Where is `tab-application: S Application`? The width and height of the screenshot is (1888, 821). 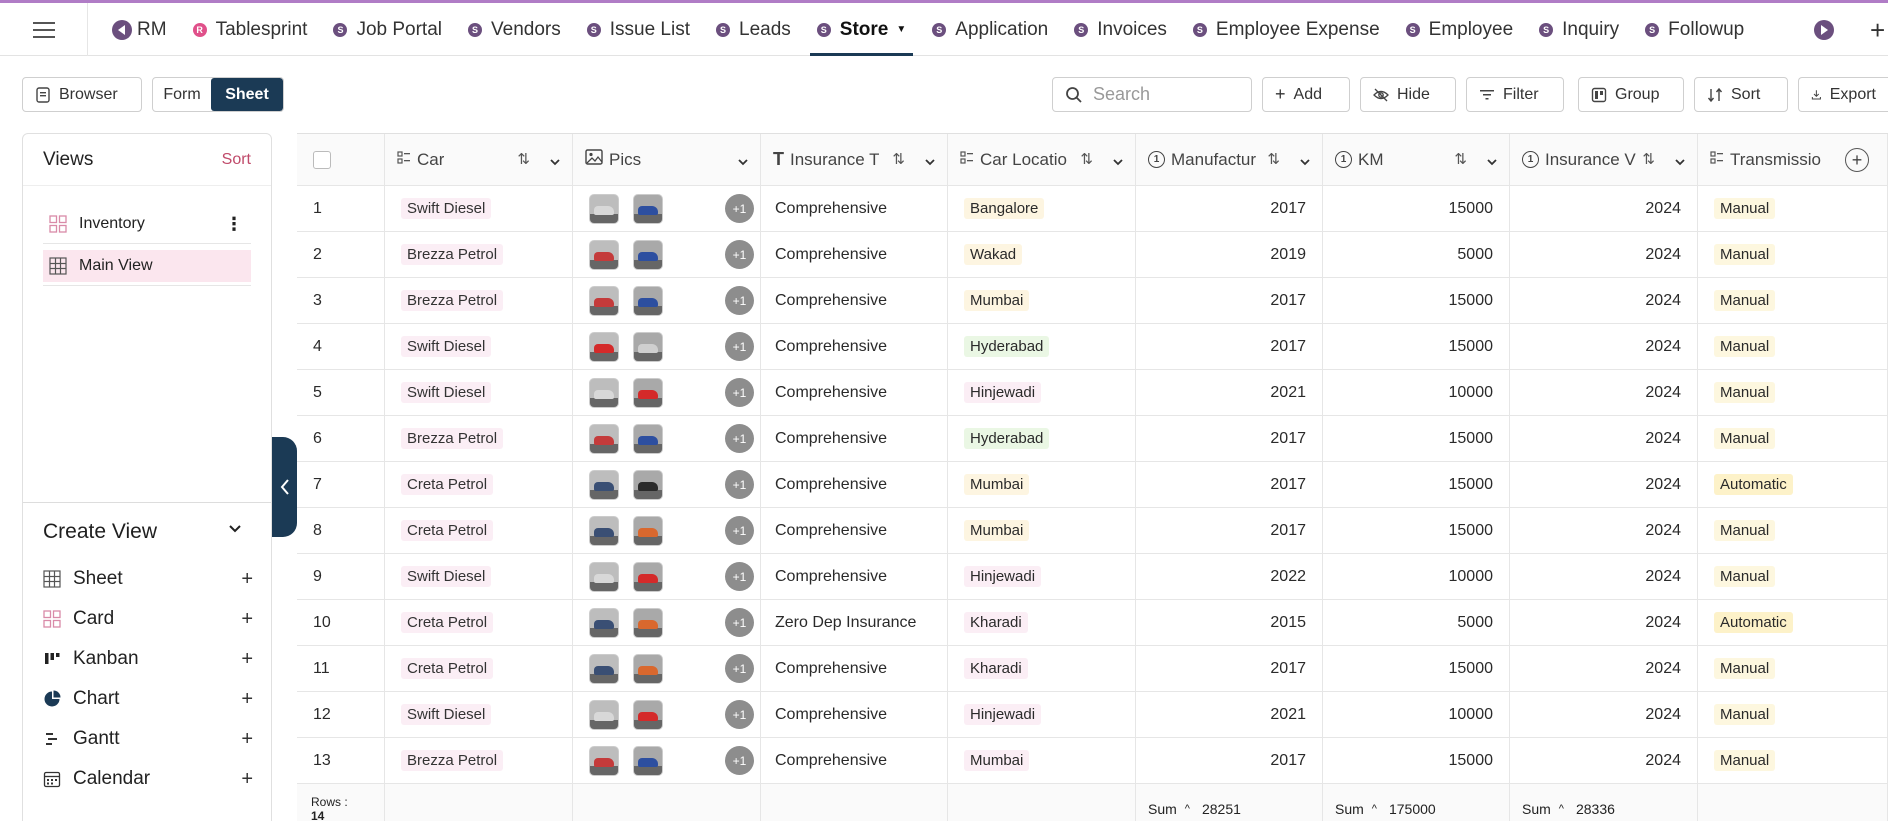
tab-application: S Application is located at coordinates (990, 29).